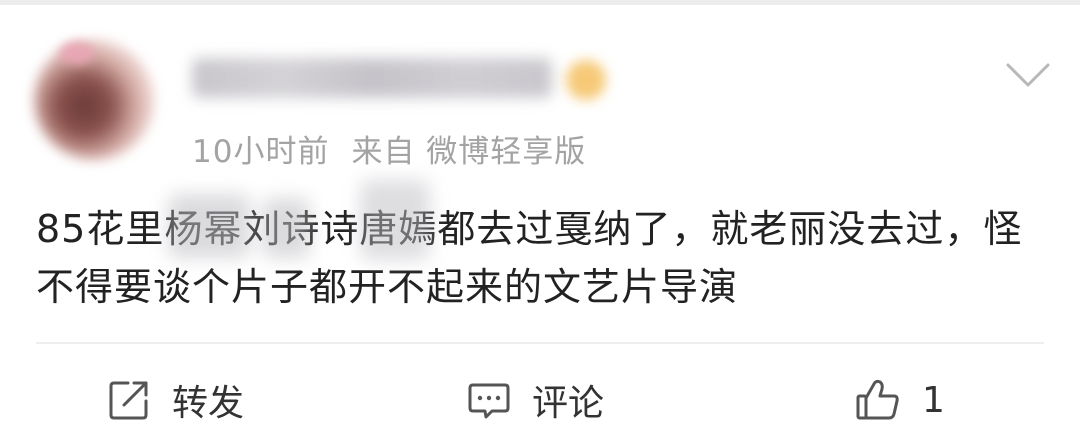  Describe the element at coordinates (77, 53) in the screenshot. I see `avatar-decoration` at that location.